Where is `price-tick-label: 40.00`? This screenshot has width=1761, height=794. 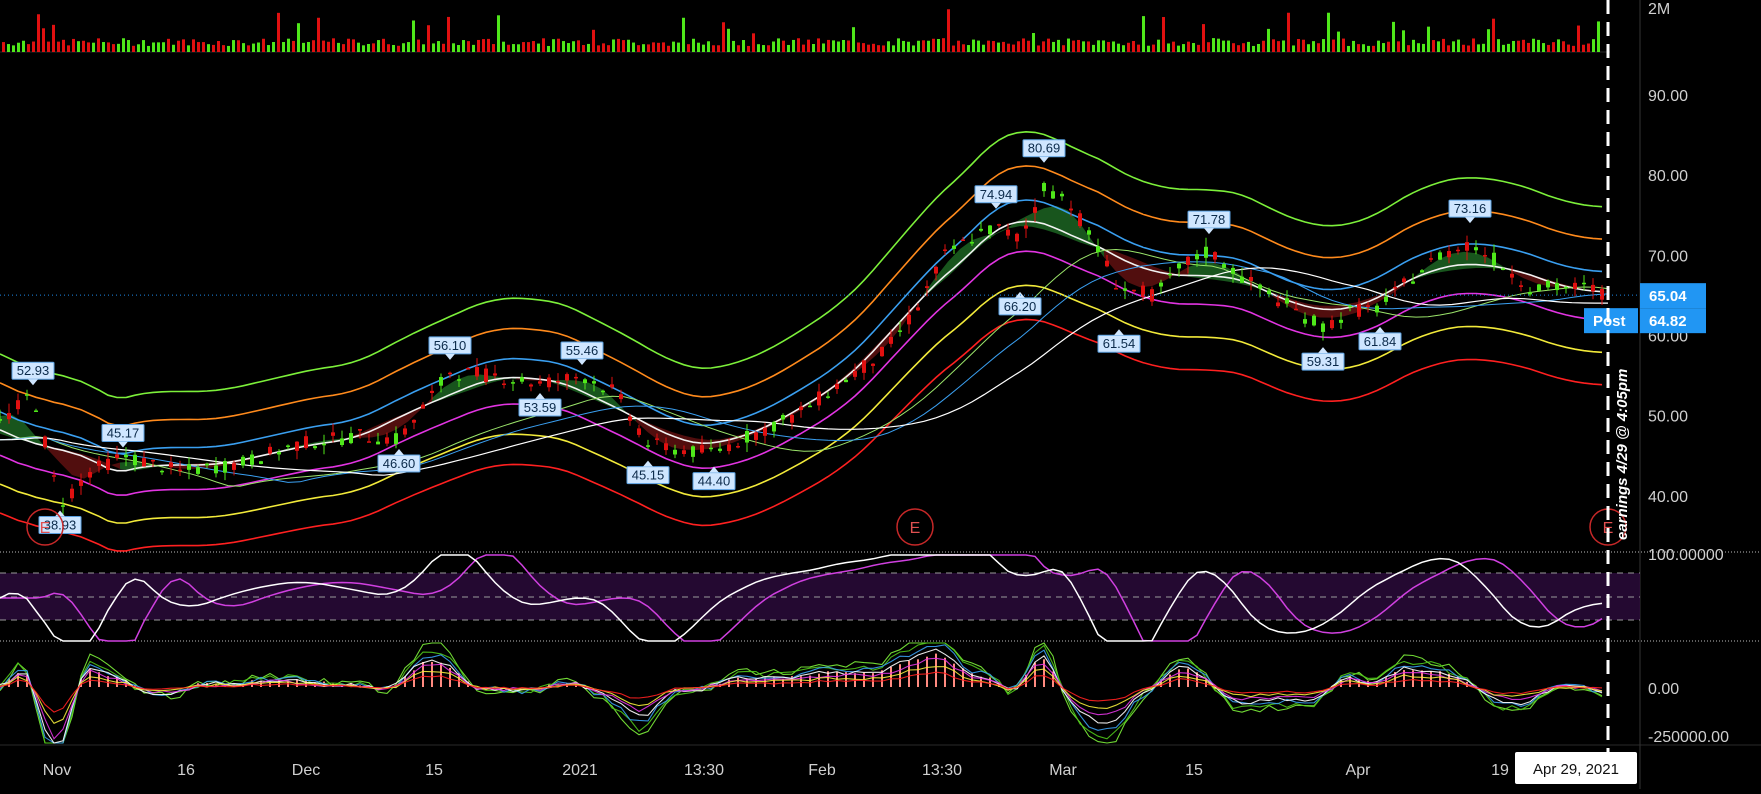 price-tick-label: 40.00 is located at coordinates (1668, 497).